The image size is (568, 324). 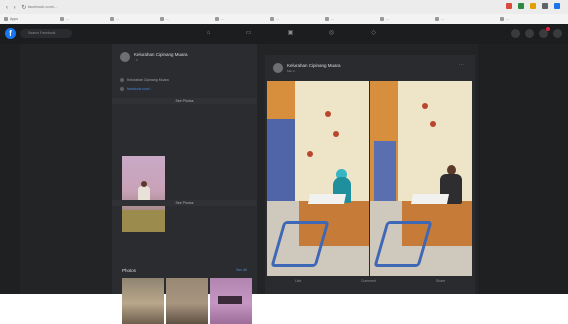 I want to click on search-input: Search Facebook, so click(x=46, y=33).